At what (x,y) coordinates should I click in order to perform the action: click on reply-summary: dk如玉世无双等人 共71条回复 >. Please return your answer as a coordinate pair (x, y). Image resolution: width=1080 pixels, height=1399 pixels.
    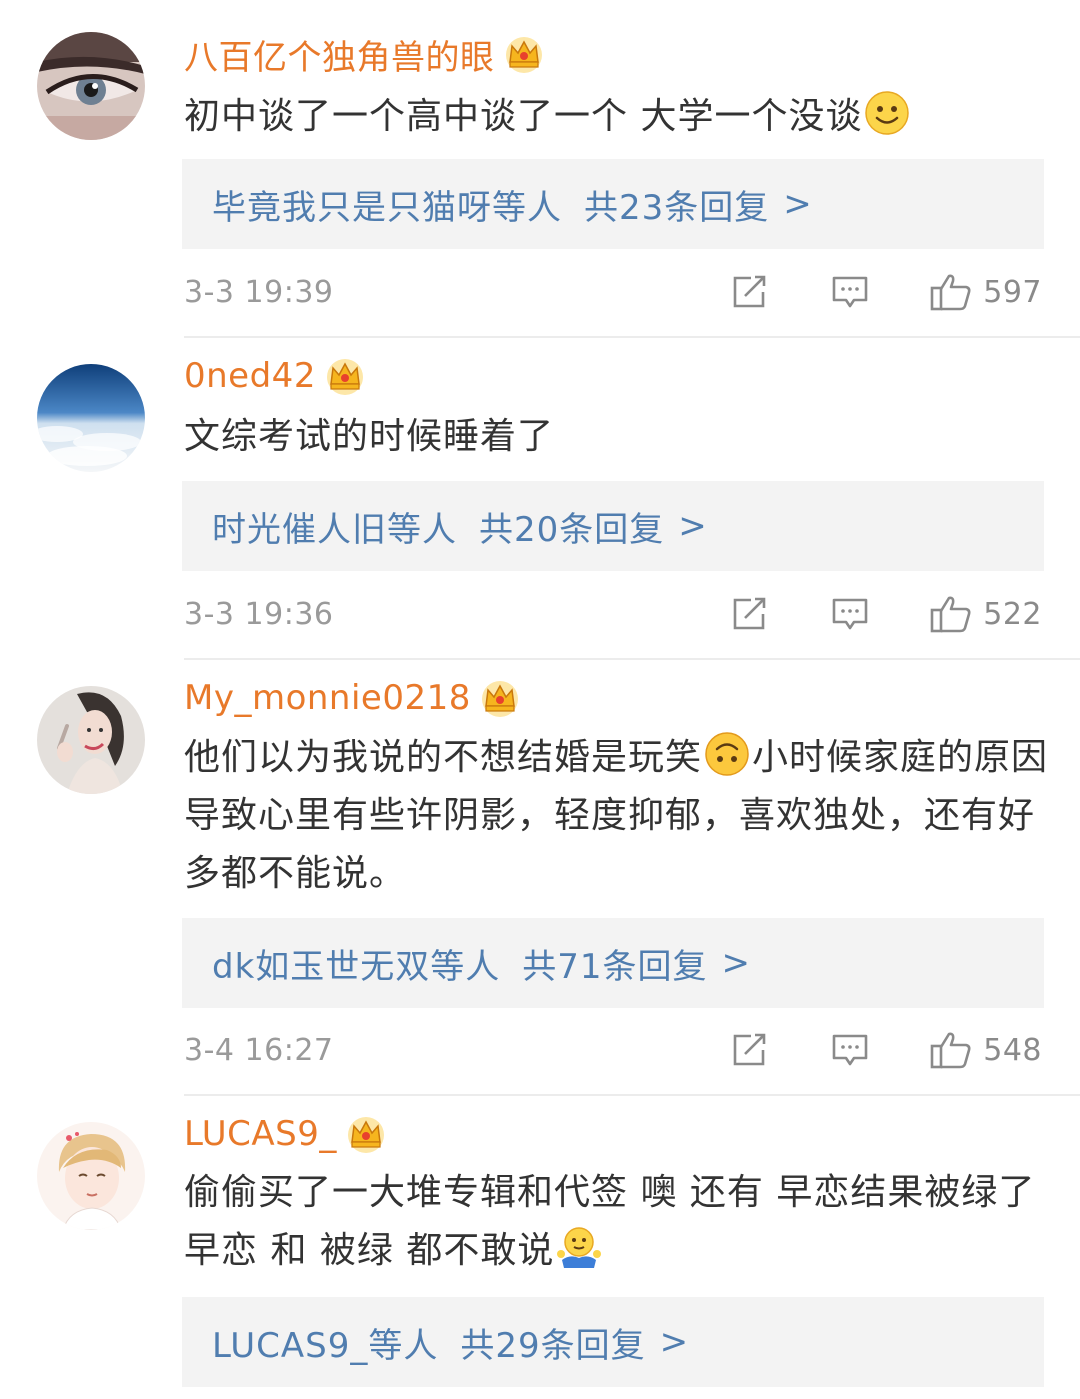
    Looking at the image, I should click on (613, 963).